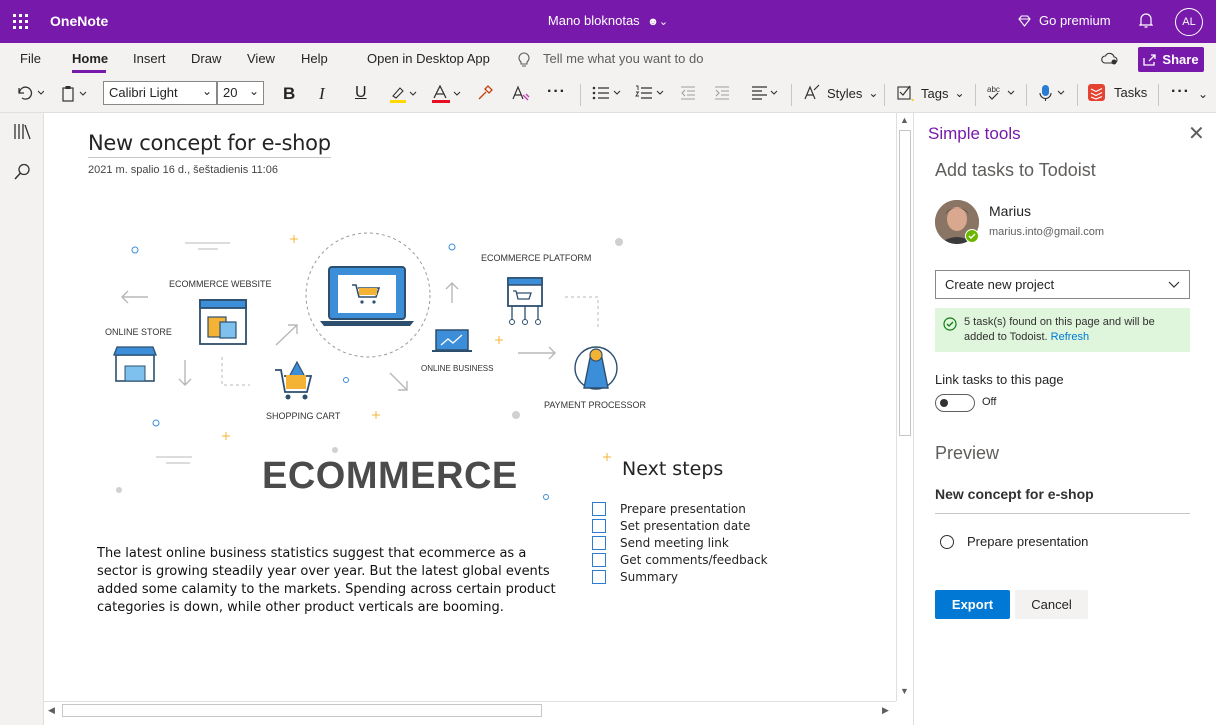 Image resolution: width=1216 pixels, height=725 pixels. Describe the element at coordinates (206, 58) in the screenshot. I see `tab-draw: Draw` at that location.